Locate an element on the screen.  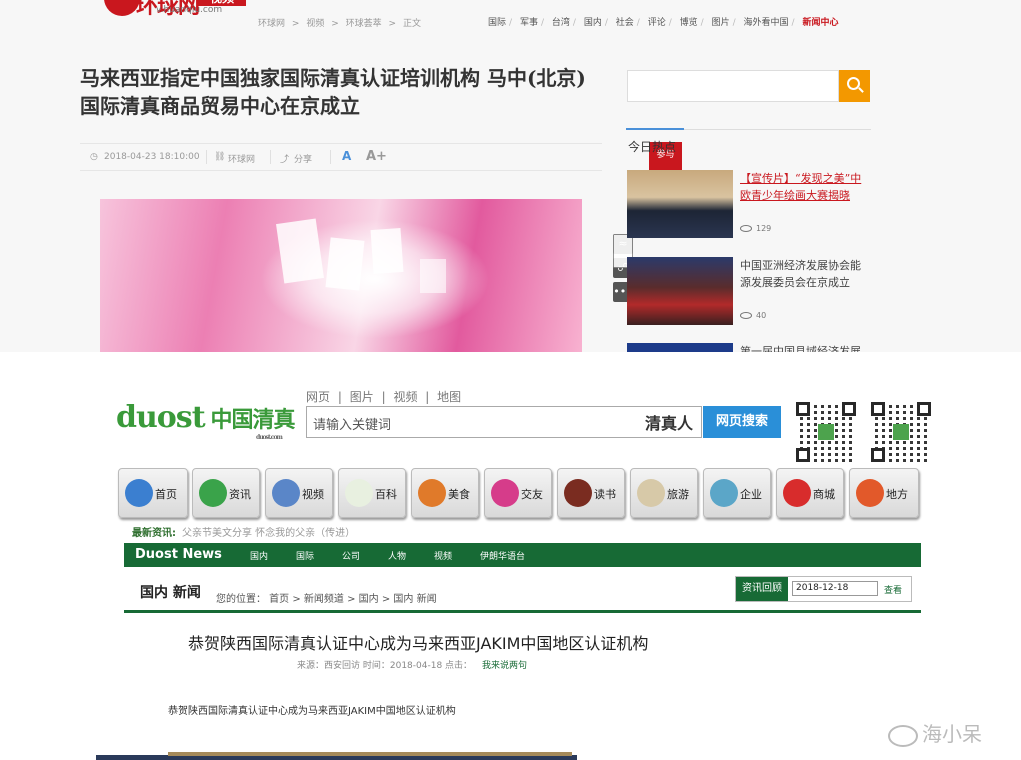
duost-logo-text: duost is located at coordinates (161, 417).